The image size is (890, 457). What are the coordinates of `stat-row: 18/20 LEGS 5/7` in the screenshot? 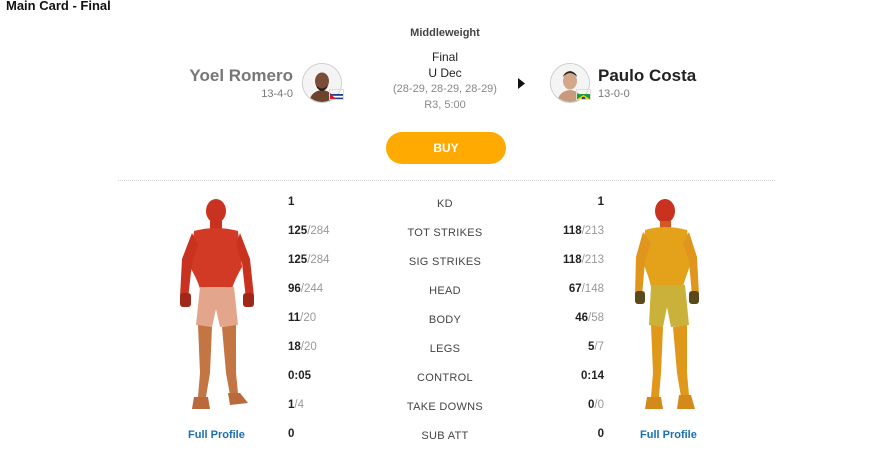 It's located at (445, 355).